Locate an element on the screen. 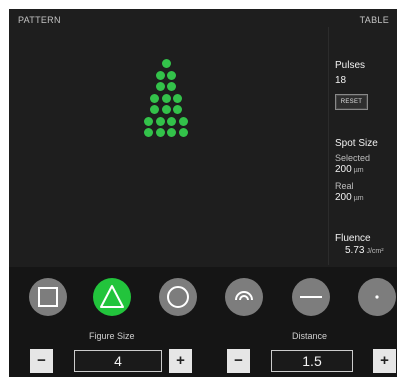  pulses-label: Pulses is located at coordinates (350, 65).